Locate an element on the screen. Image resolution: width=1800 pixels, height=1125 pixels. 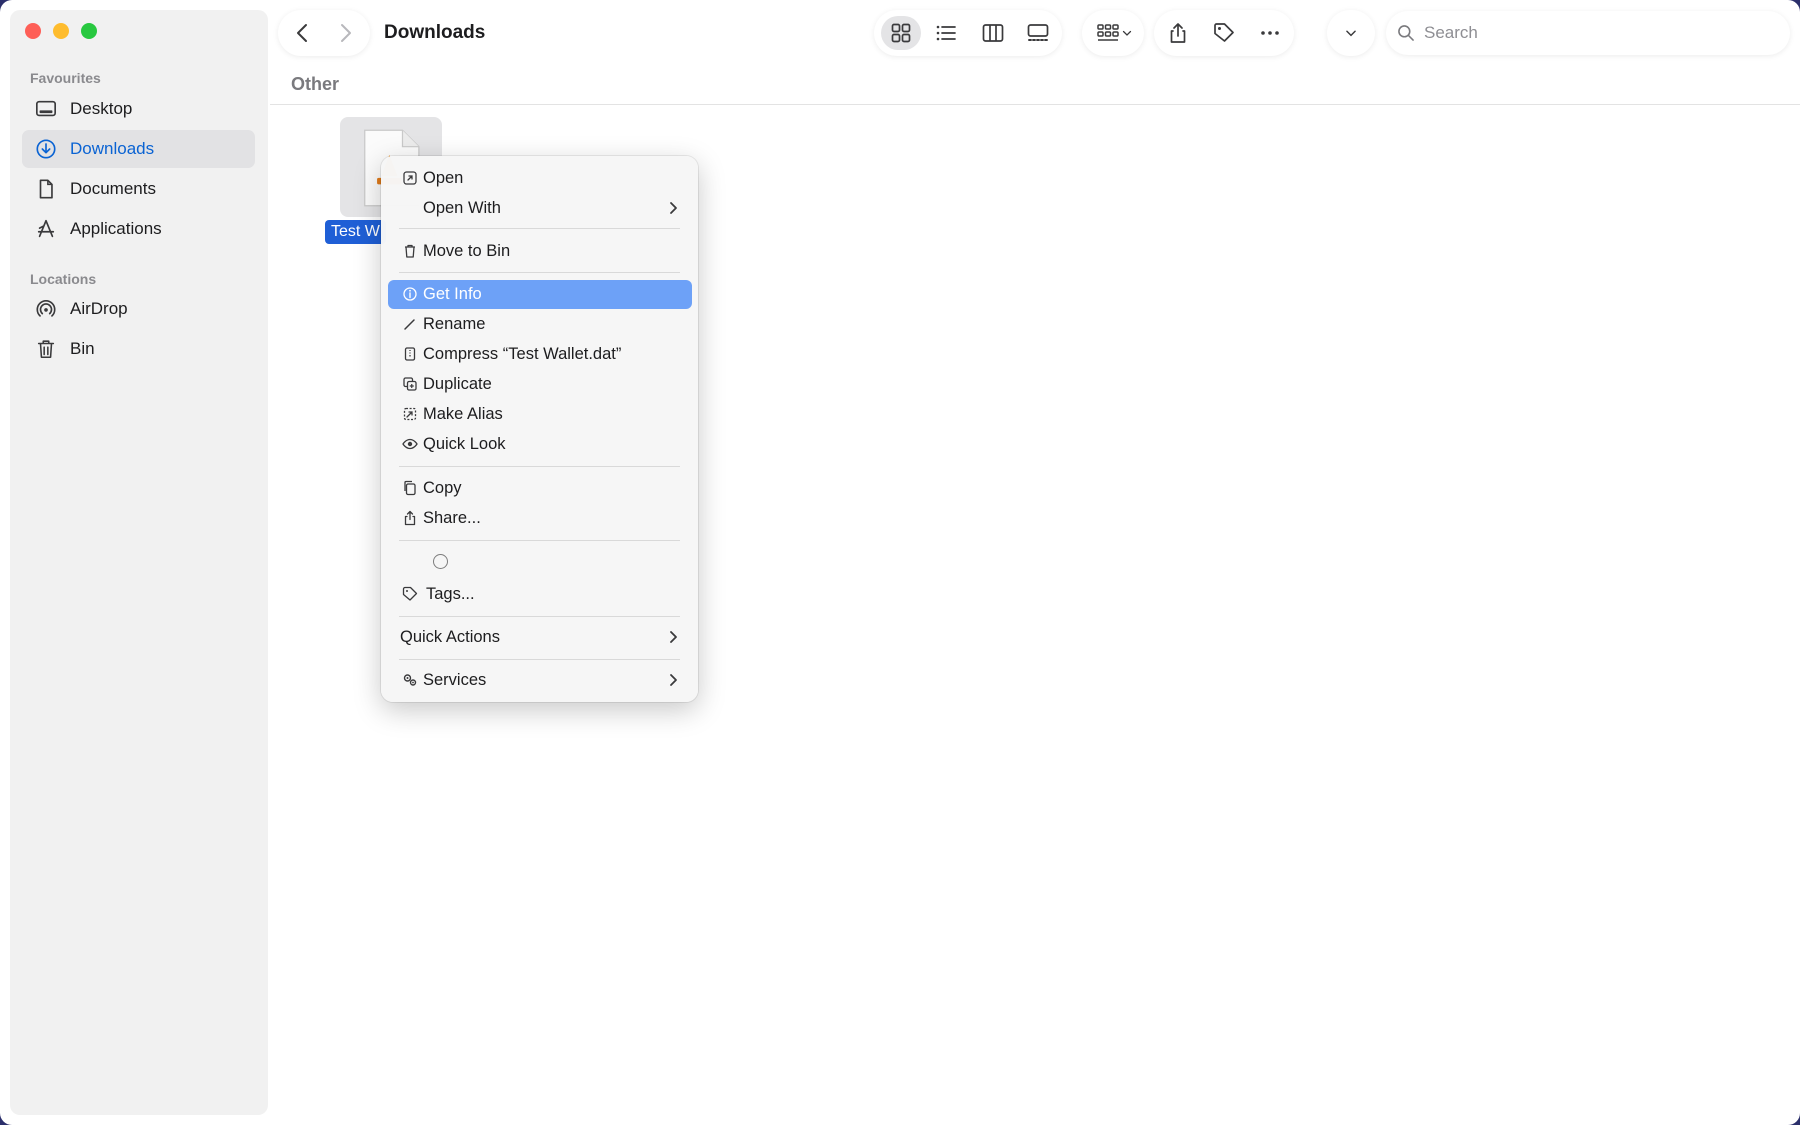
gallery-view-button is located at coordinates (1038, 33).